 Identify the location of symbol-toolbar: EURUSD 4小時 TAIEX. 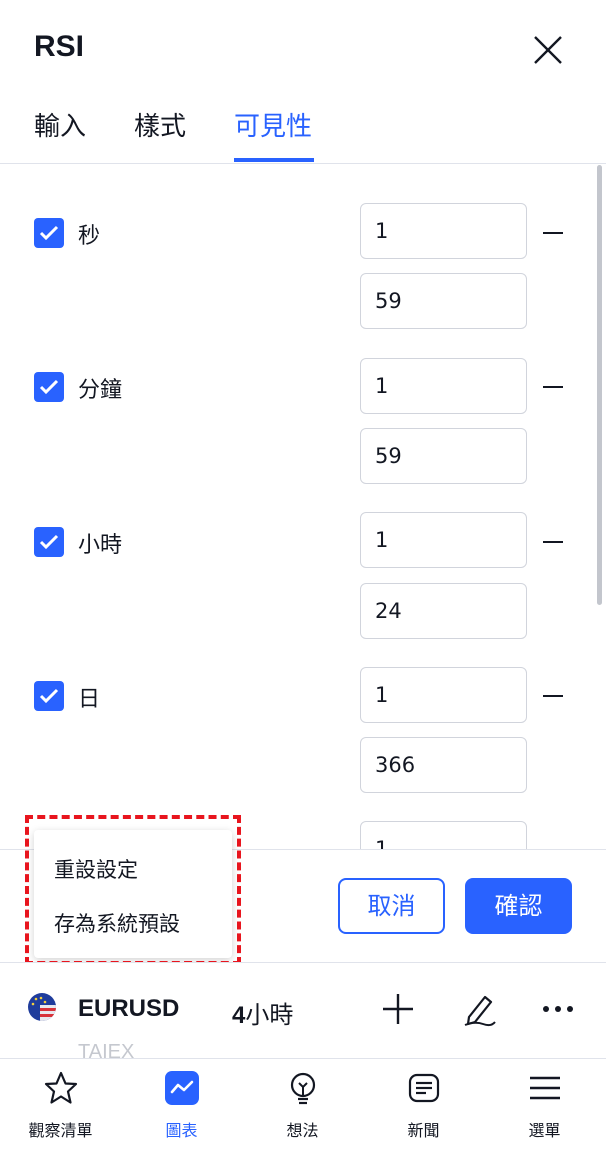
(303, 1012).